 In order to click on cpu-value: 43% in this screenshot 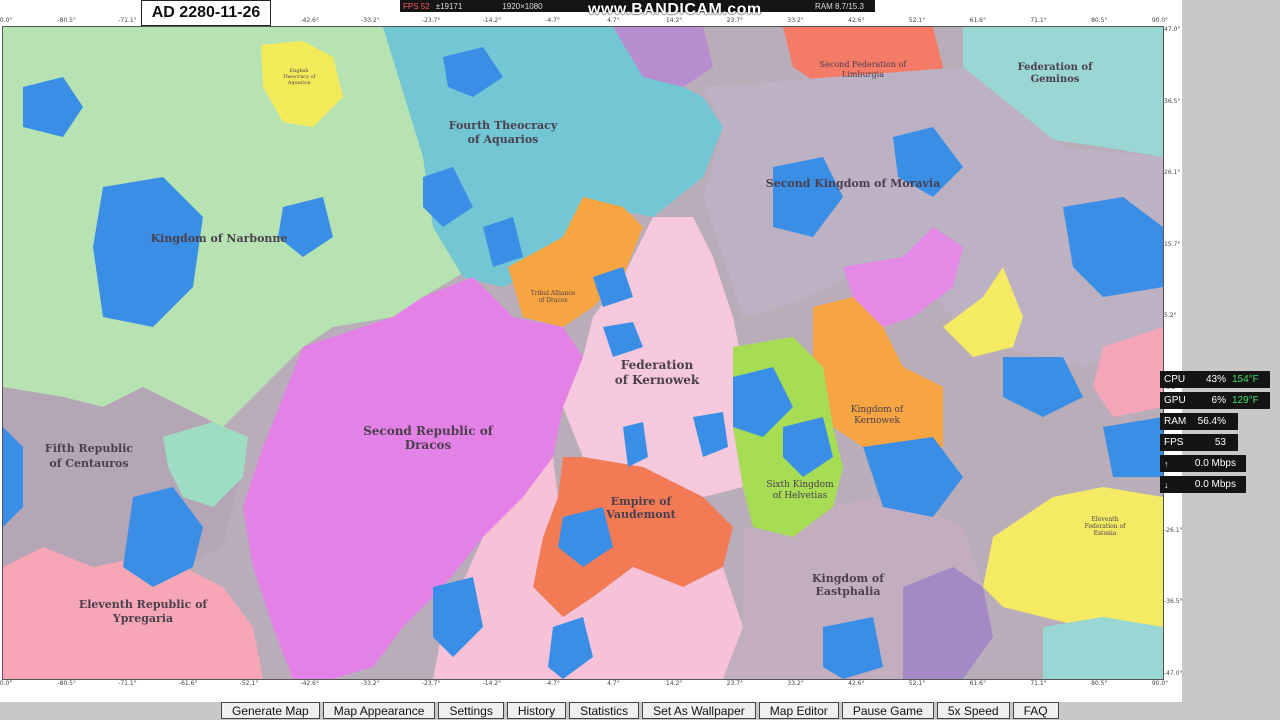, I will do `click(1215, 379)`.